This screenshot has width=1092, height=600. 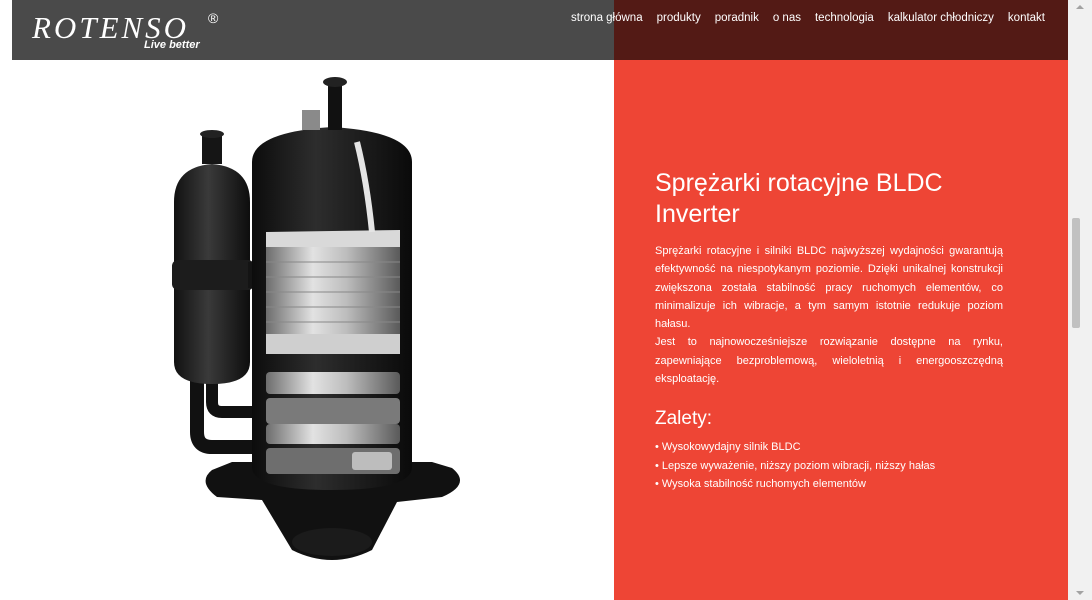 I want to click on scroll-up-button, so click(x=1080, y=7).